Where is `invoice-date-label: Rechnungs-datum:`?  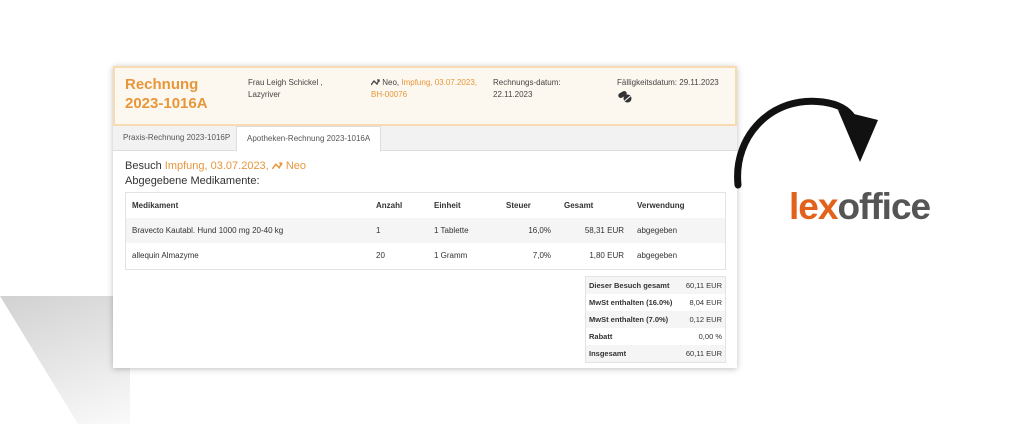
invoice-date-label: Rechnungs-datum: is located at coordinates (527, 82).